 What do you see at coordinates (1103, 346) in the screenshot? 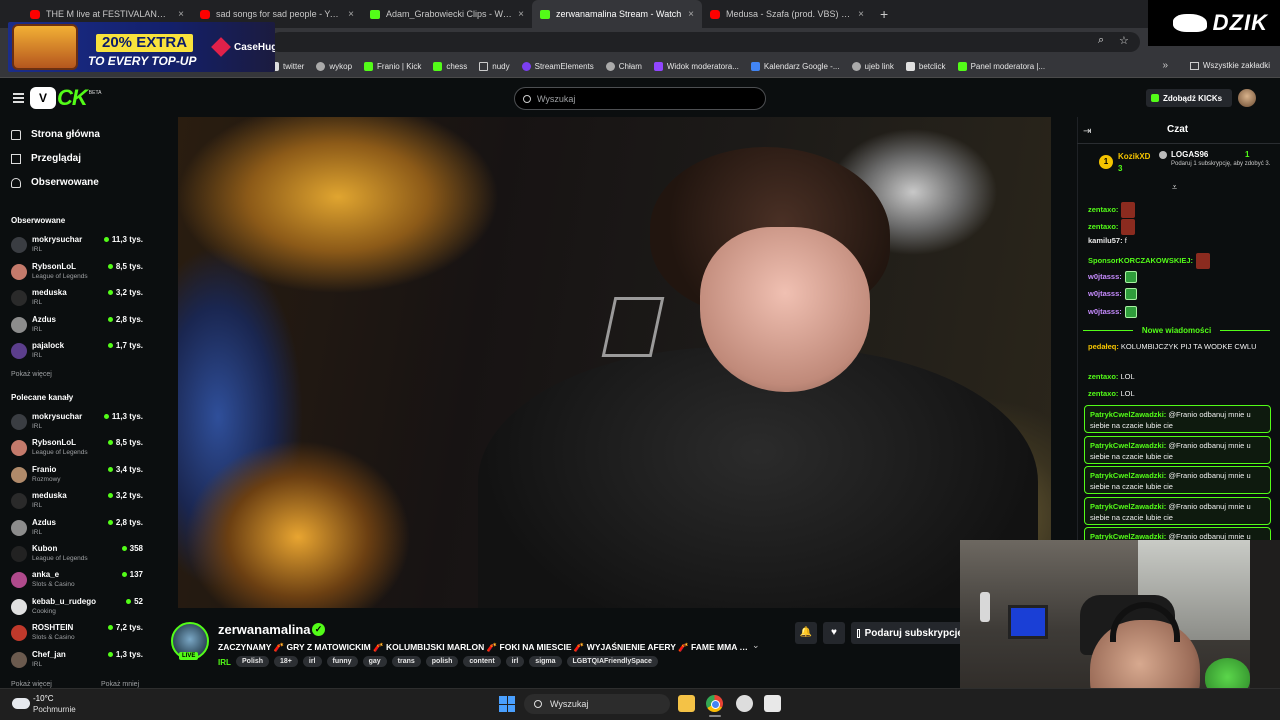
I see `chat-username: pedałeq:` at bounding box center [1103, 346].